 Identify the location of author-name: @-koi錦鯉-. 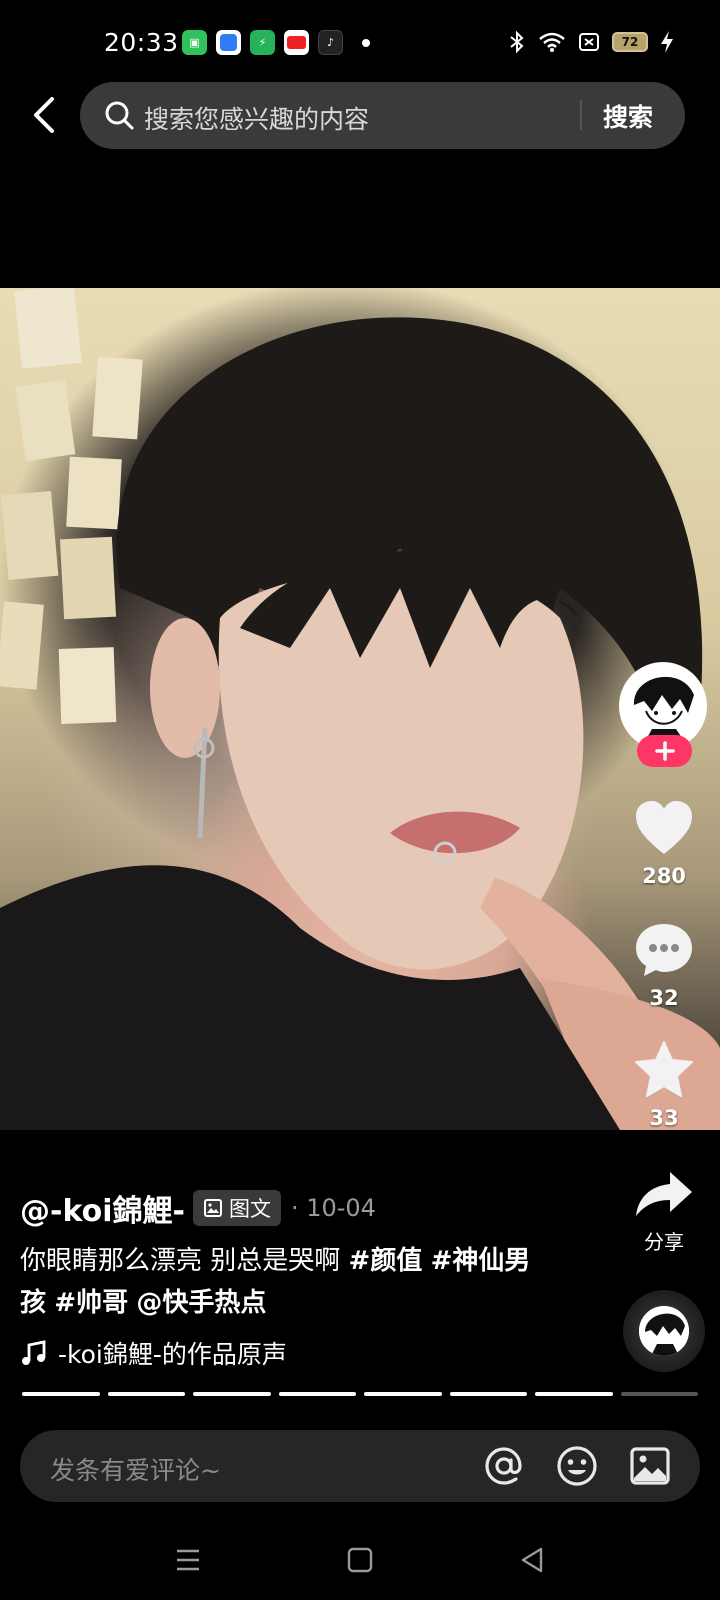
(102, 1208).